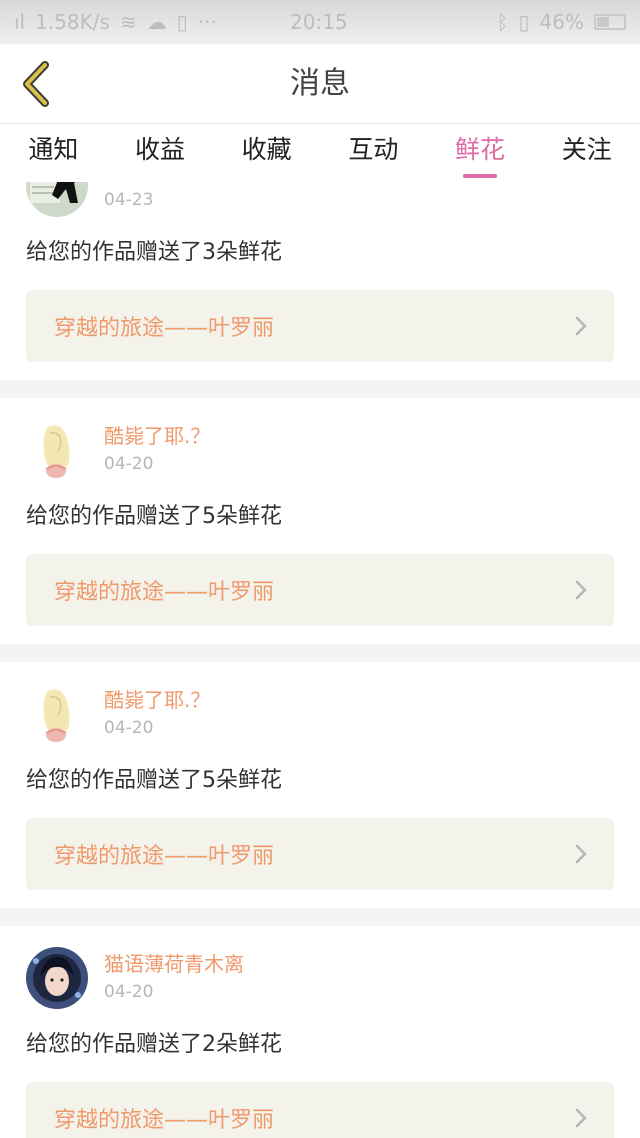 Image resolution: width=640 pixels, height=1138 pixels. Describe the element at coordinates (129, 200) in the screenshot. I see `message-date: 04-23` at that location.